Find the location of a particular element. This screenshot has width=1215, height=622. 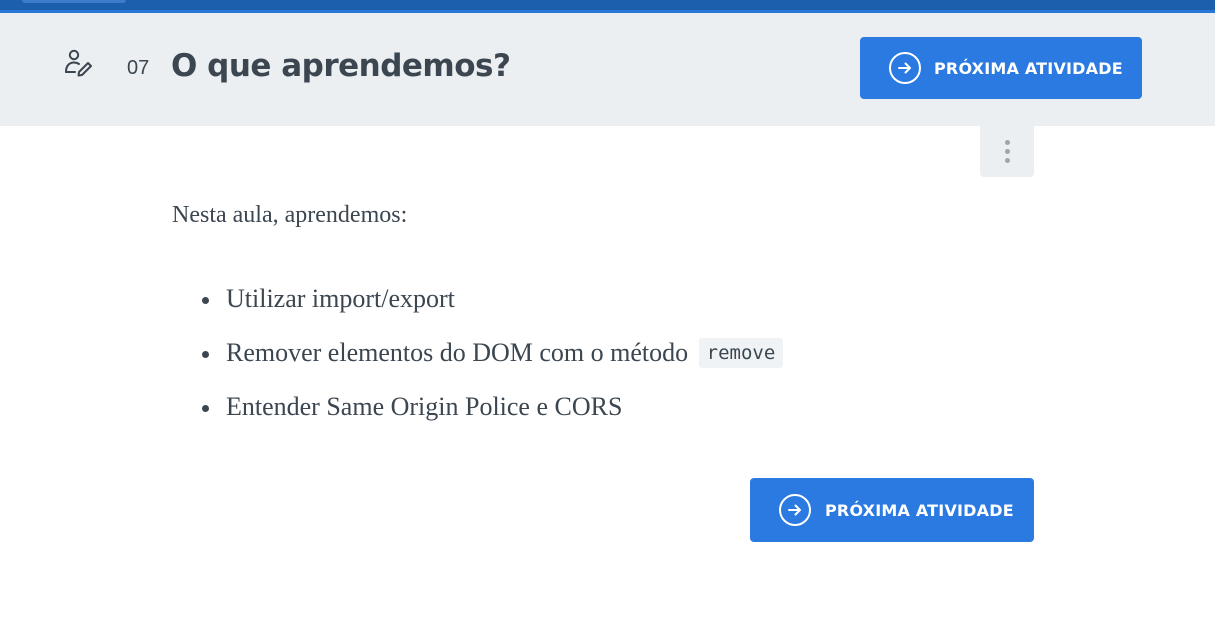

intro-text: Nesta aula, aprendemos: is located at coordinates (290, 215).